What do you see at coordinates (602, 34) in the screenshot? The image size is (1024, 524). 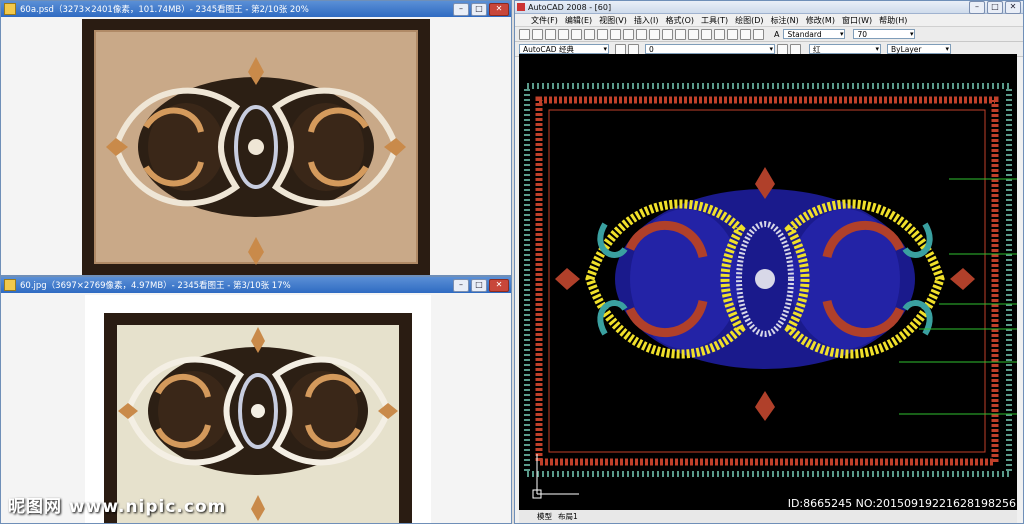 I see `copy-icon` at bounding box center [602, 34].